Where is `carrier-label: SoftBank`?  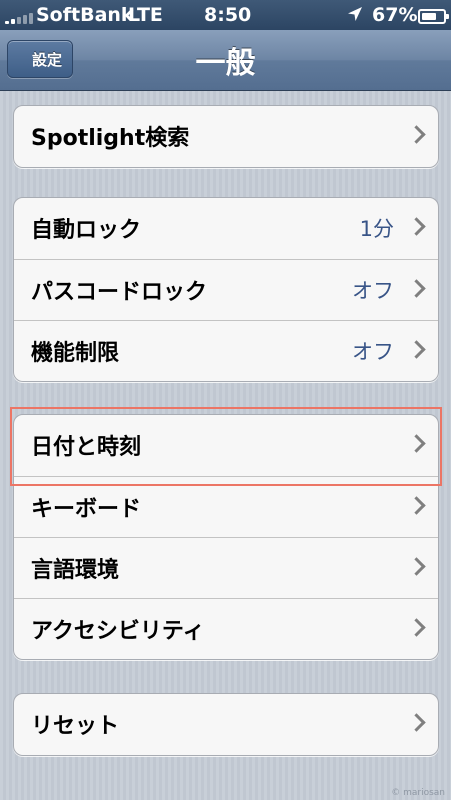 carrier-label: SoftBank is located at coordinates (85, 15).